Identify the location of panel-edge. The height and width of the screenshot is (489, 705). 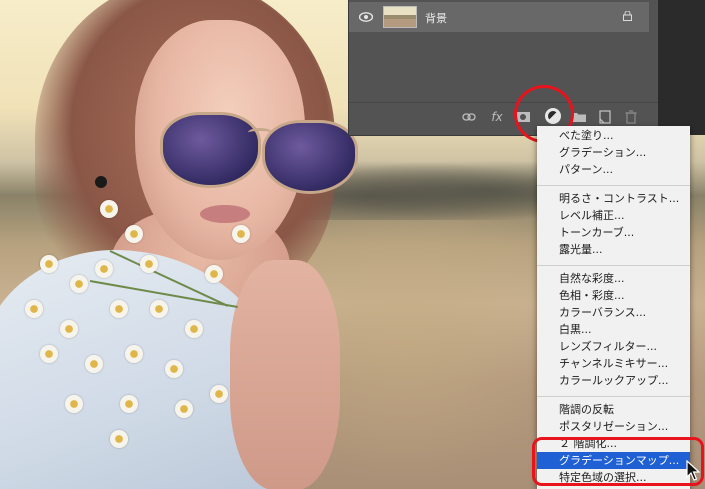
(681, 67).